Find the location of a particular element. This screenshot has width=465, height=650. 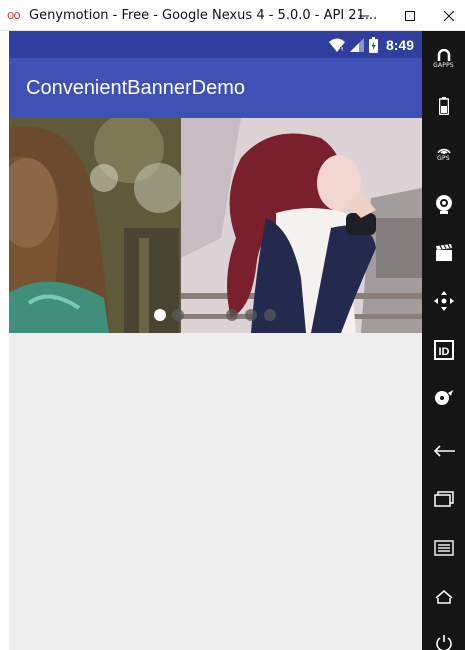

dpad-icon is located at coordinates (443, 301).